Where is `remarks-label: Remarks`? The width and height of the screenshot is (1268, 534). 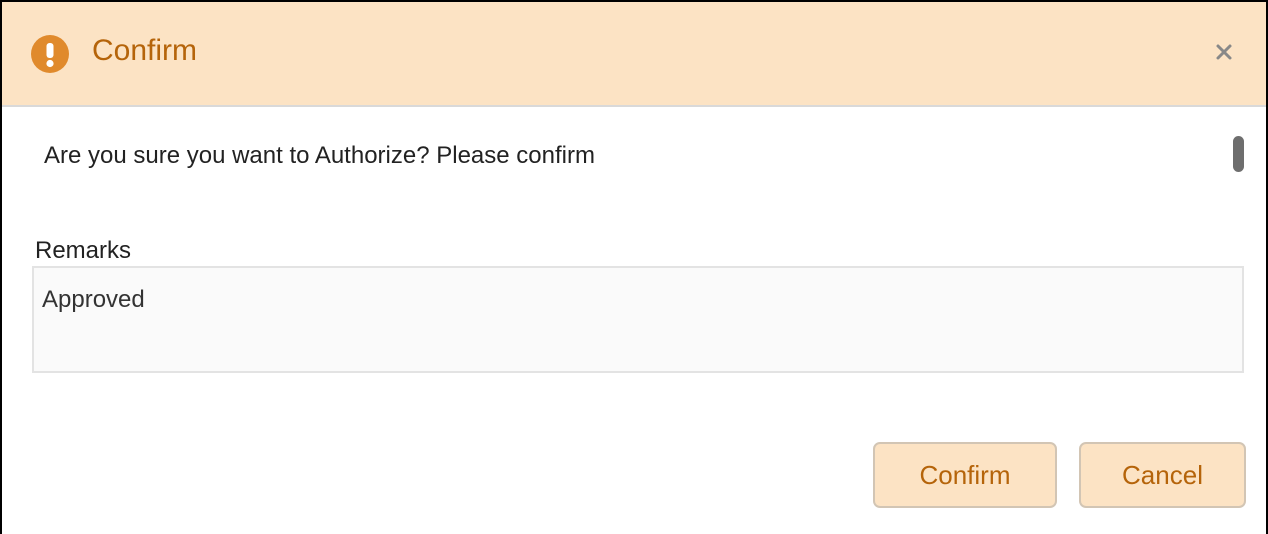 remarks-label: Remarks is located at coordinates (83, 250).